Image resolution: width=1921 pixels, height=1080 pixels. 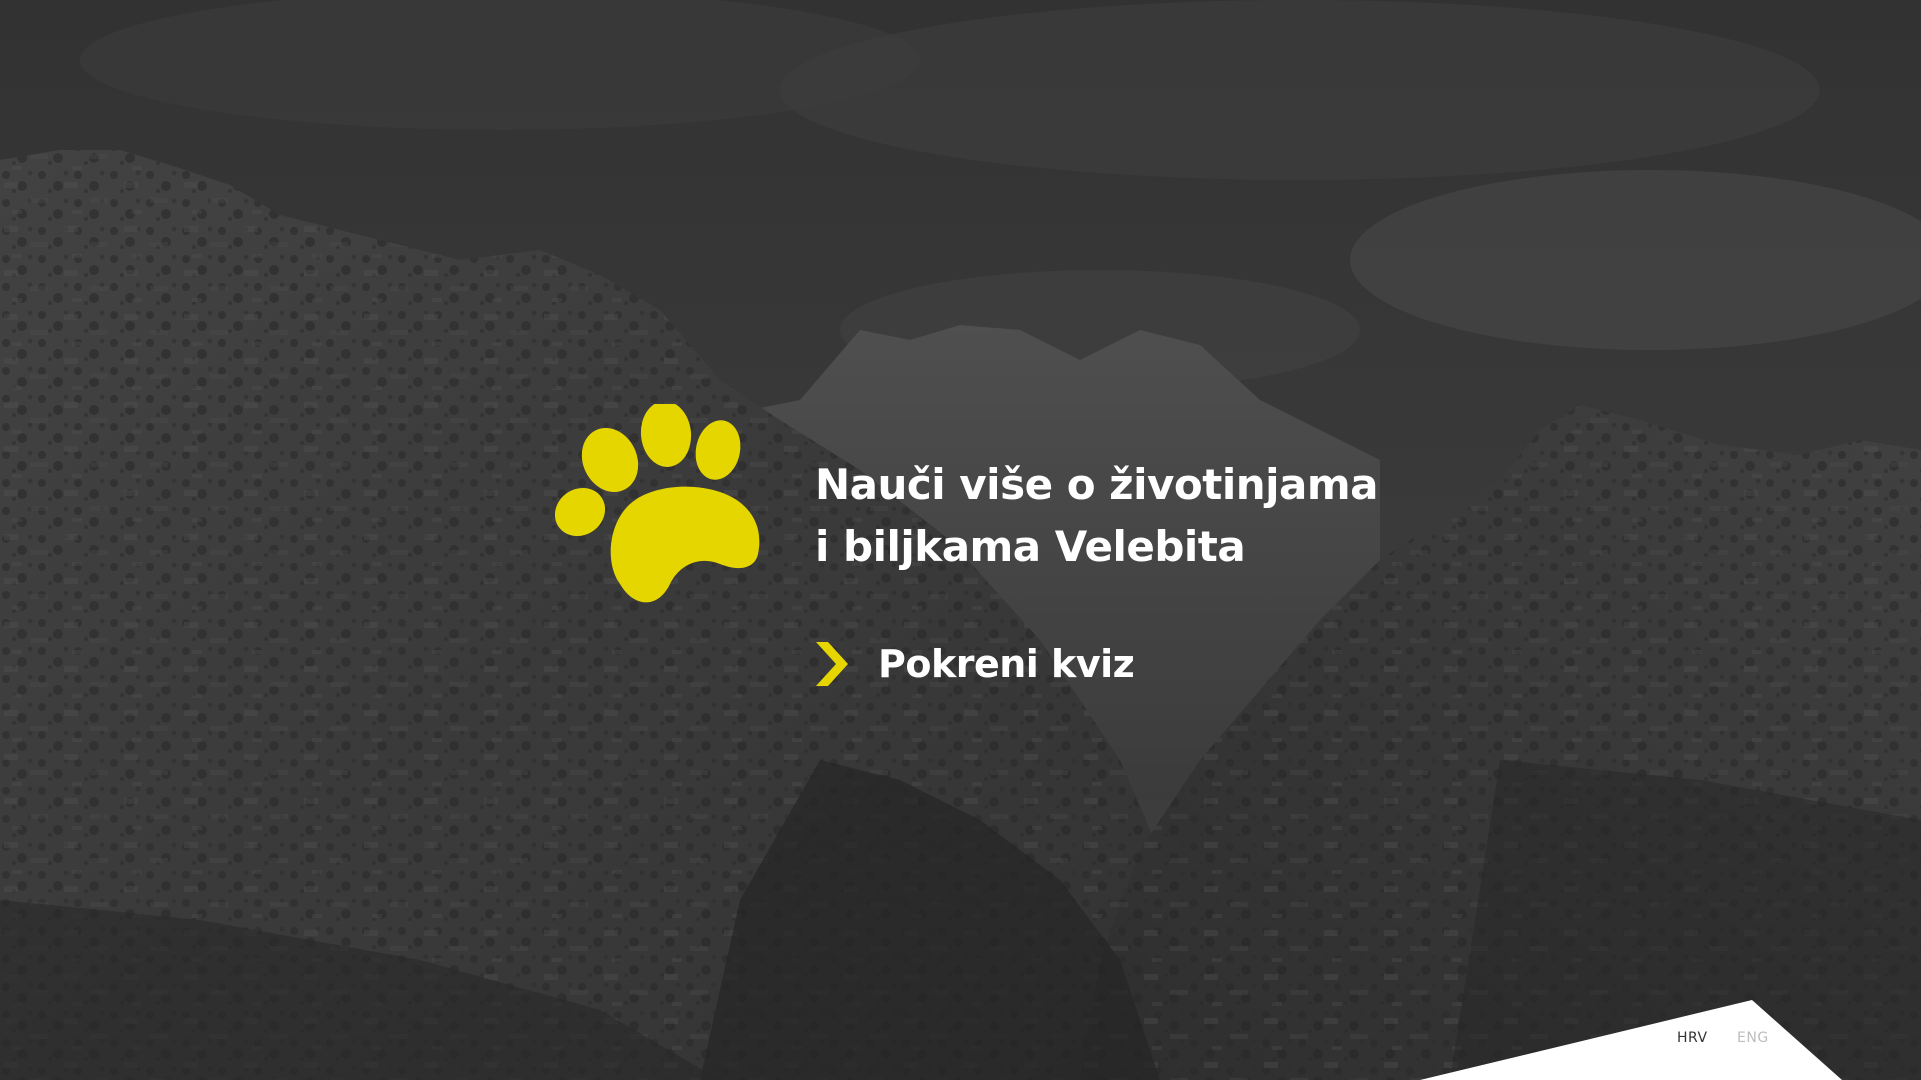 I want to click on start-quiz-label: Pokreni kviz, so click(x=1006, y=664).